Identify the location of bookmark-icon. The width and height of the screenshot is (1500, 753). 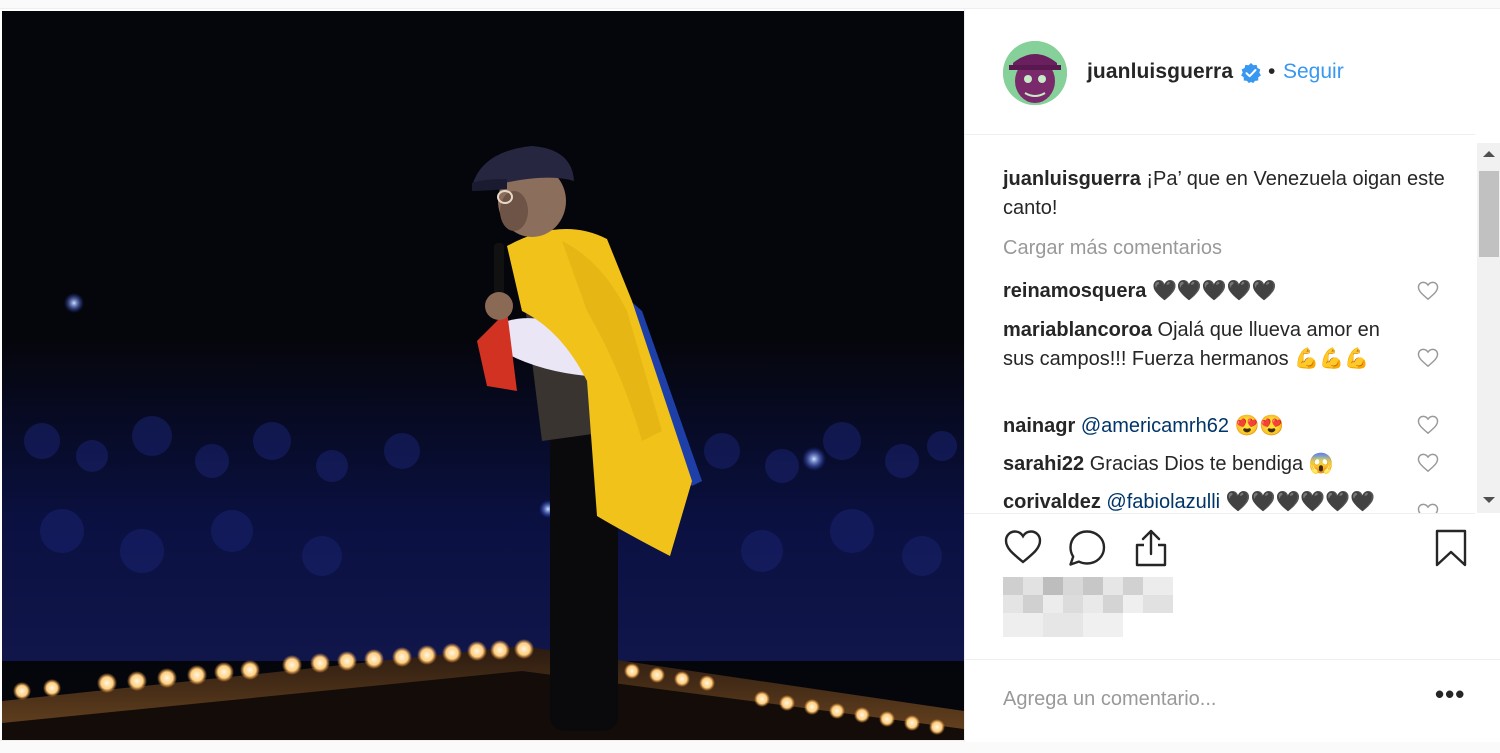
(1451, 548).